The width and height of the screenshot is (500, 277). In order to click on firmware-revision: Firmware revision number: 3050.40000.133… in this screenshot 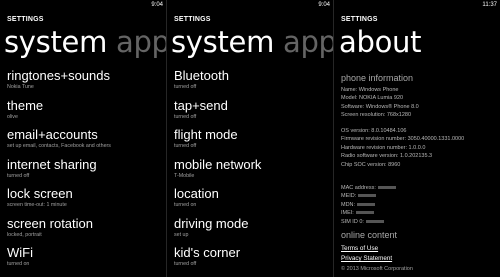, I will do `click(403, 139)`.